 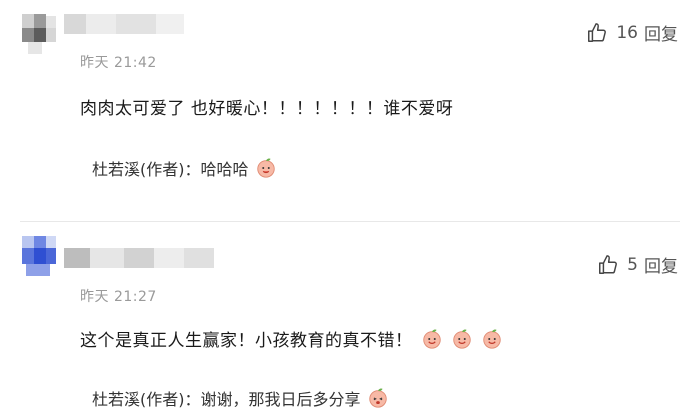 I want to click on peach-shy-emoji, so click(x=377, y=398).